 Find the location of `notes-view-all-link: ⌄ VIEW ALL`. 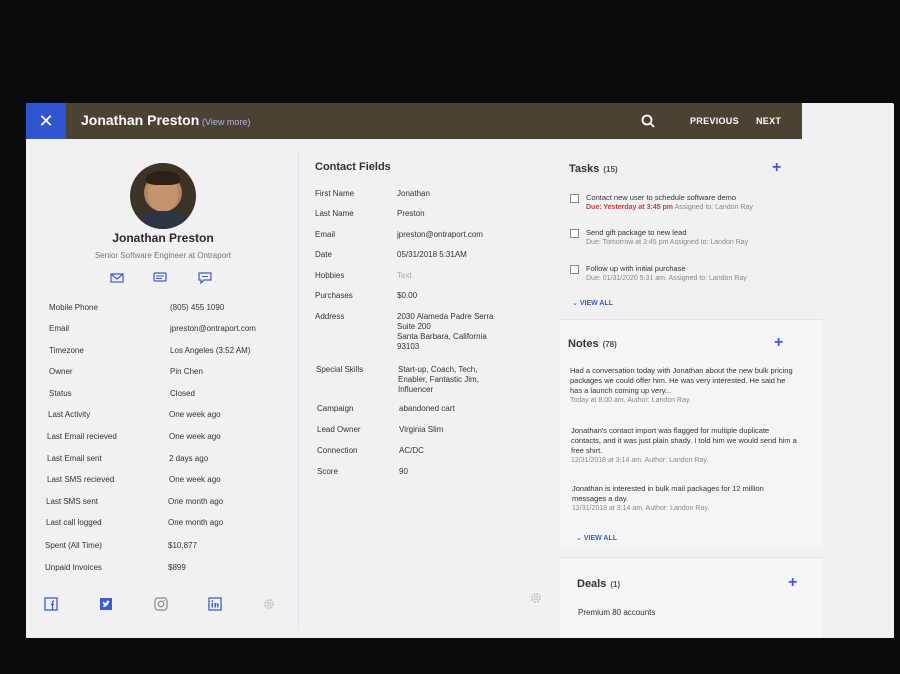

notes-view-all-link: ⌄ VIEW ALL is located at coordinates (596, 538).